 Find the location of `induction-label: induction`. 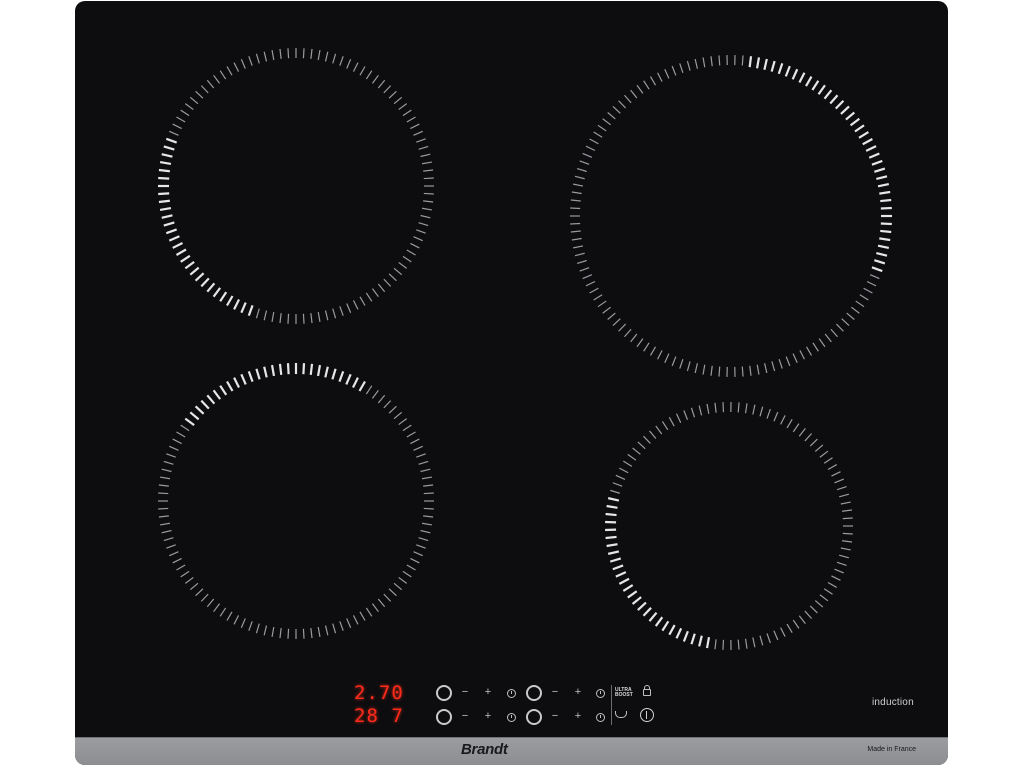

induction-label: induction is located at coordinates (893, 702).